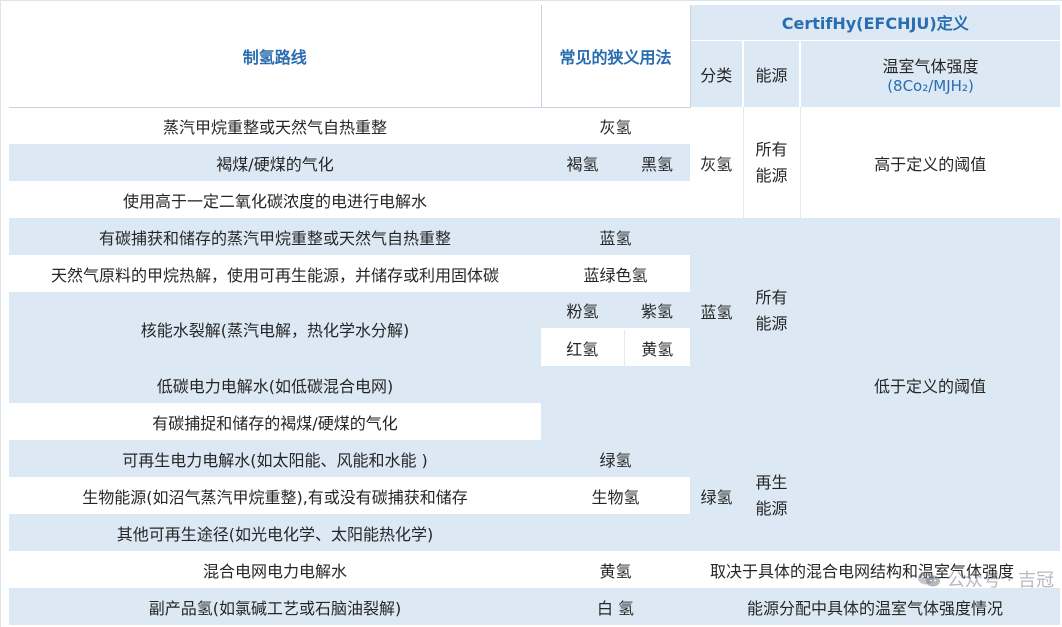 The width and height of the screenshot is (1062, 627). Describe the element at coordinates (275, 495) in the screenshot. I see `route-row-10: 生物能源(如沼气蒸汽甲烷重整),有或没有碳捕获和储存` at that location.